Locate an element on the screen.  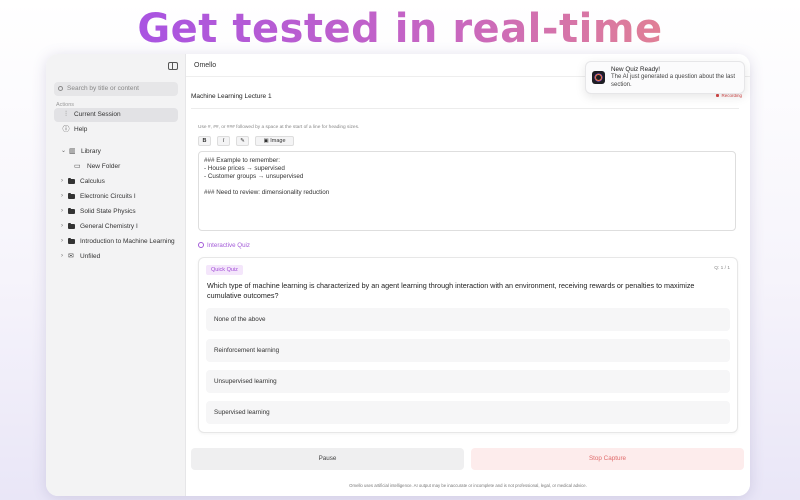
quiz-option: Unsupervised learning is located at coordinates (468, 381).